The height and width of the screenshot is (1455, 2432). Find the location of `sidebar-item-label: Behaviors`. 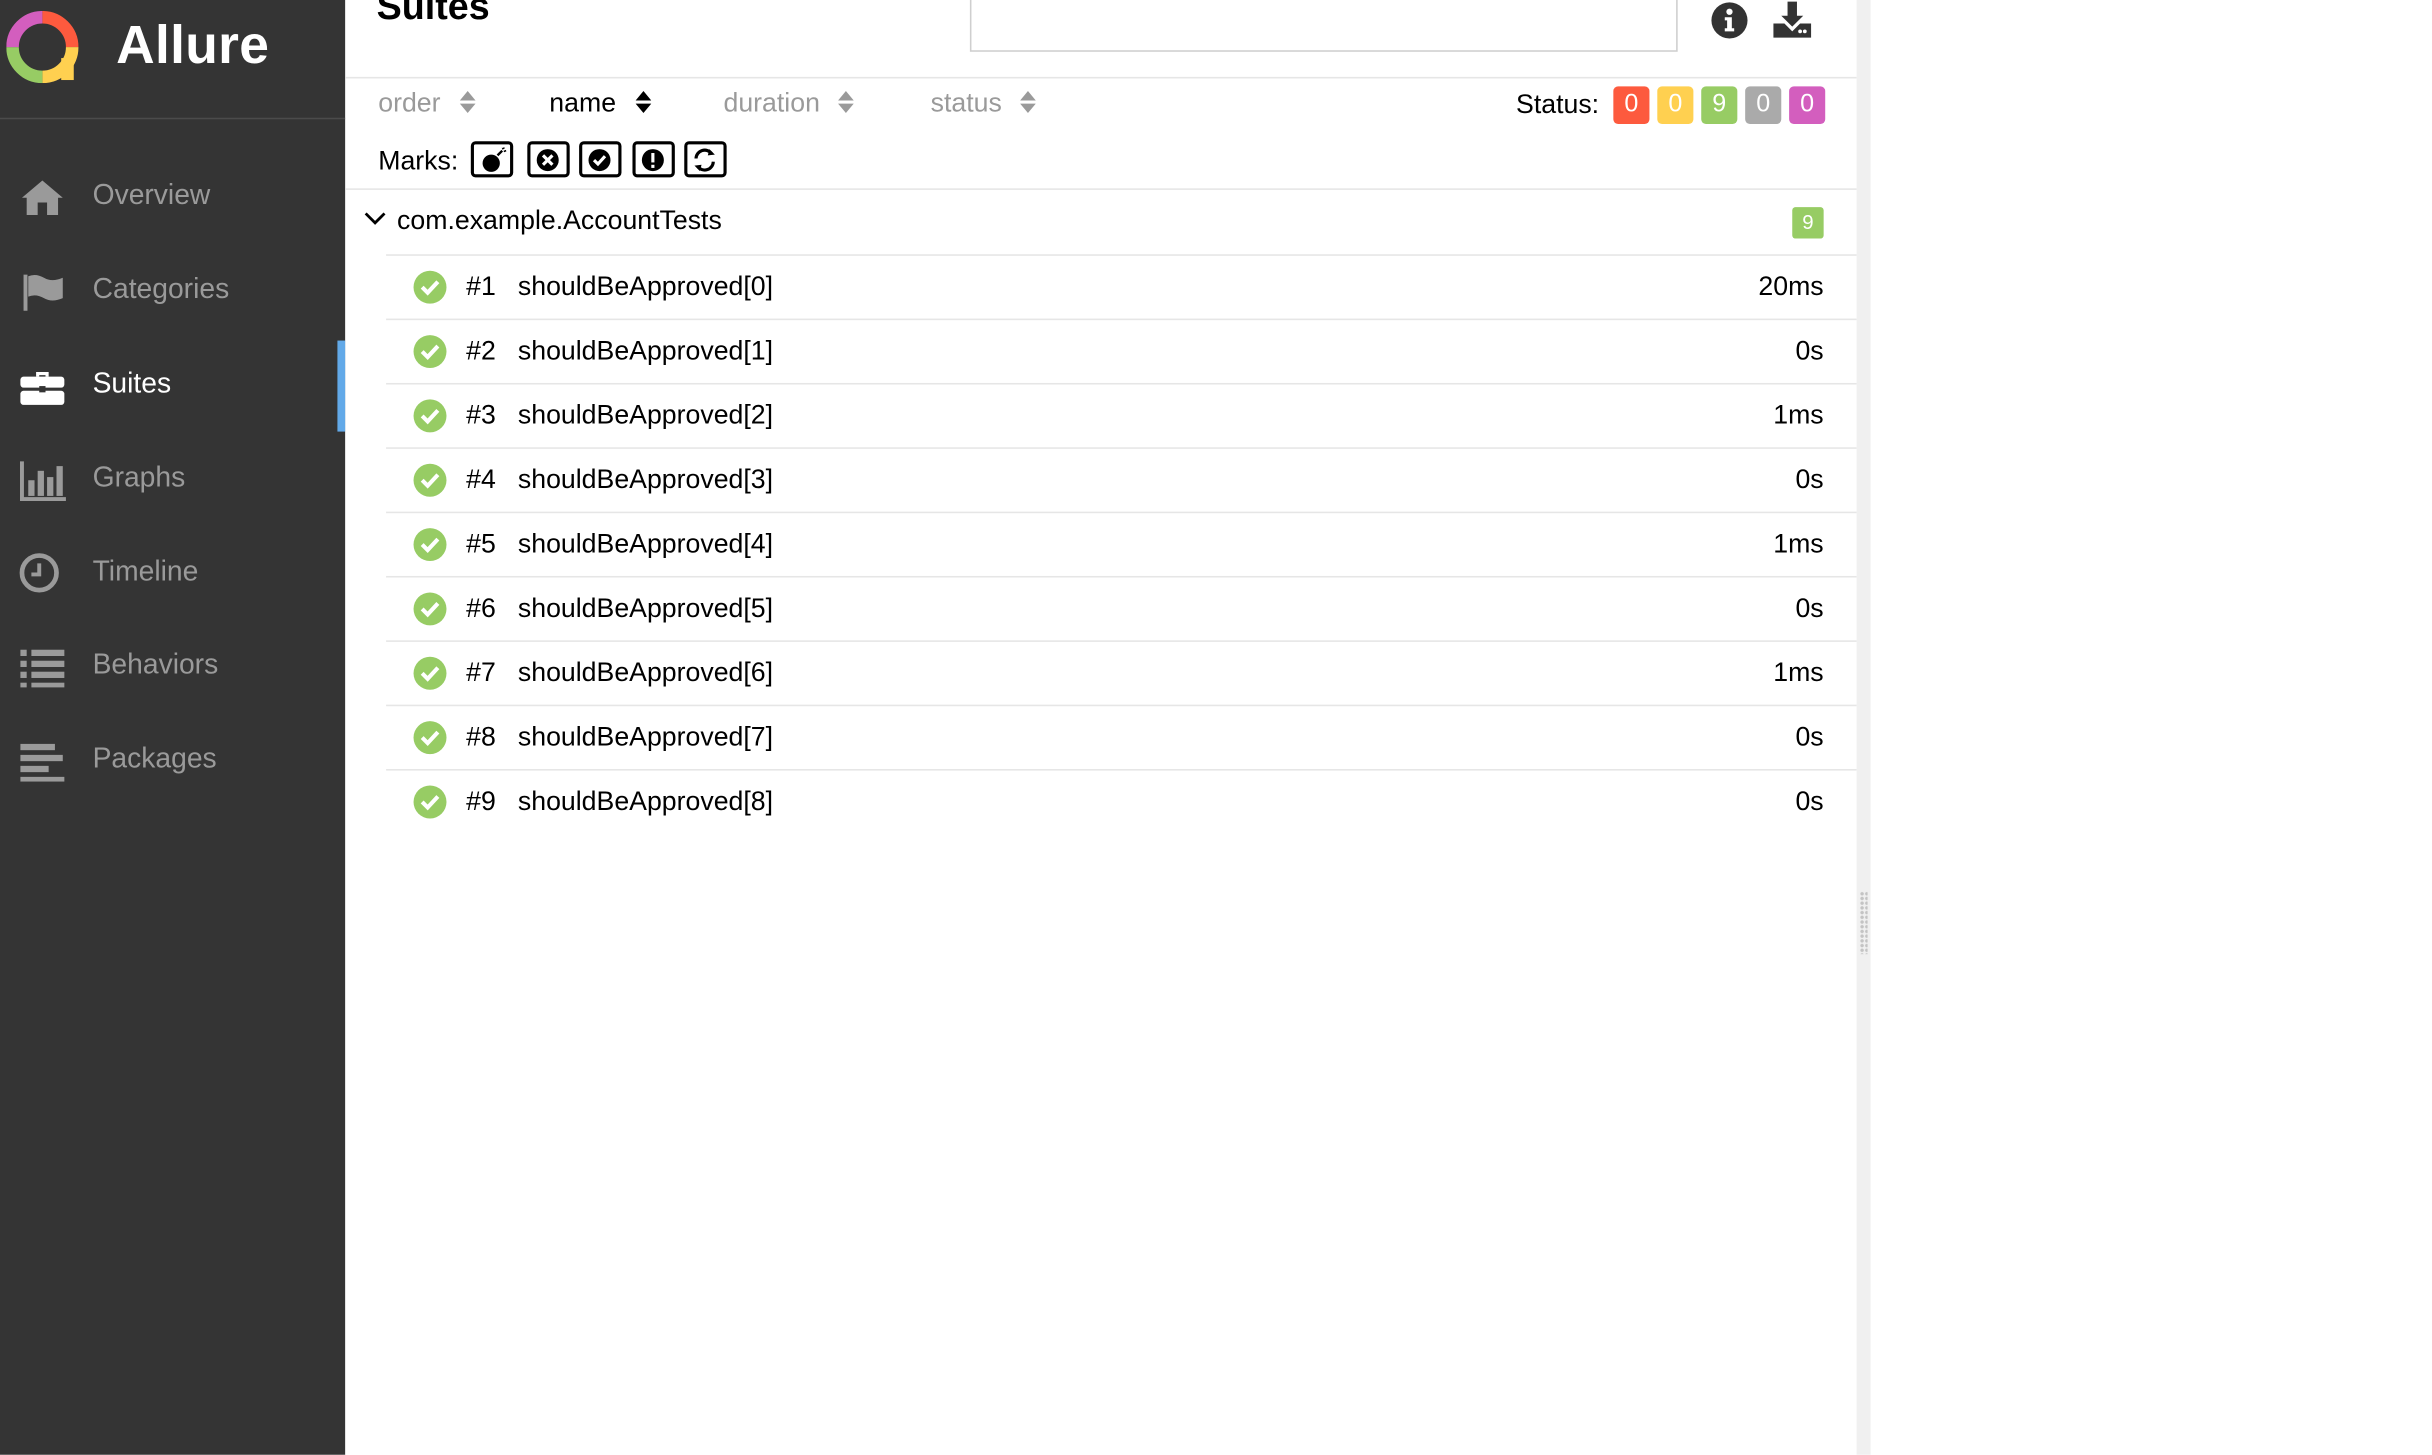

sidebar-item-label: Behaviors is located at coordinates (155, 664).